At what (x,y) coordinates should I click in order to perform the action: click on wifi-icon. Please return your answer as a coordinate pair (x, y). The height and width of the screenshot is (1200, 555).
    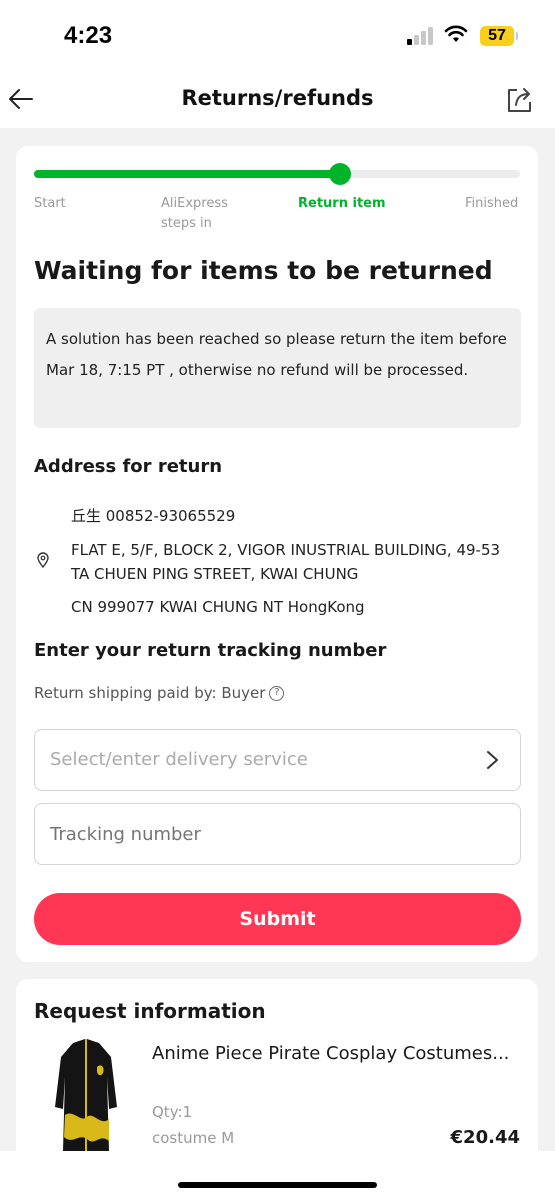
    Looking at the image, I should click on (456, 33).